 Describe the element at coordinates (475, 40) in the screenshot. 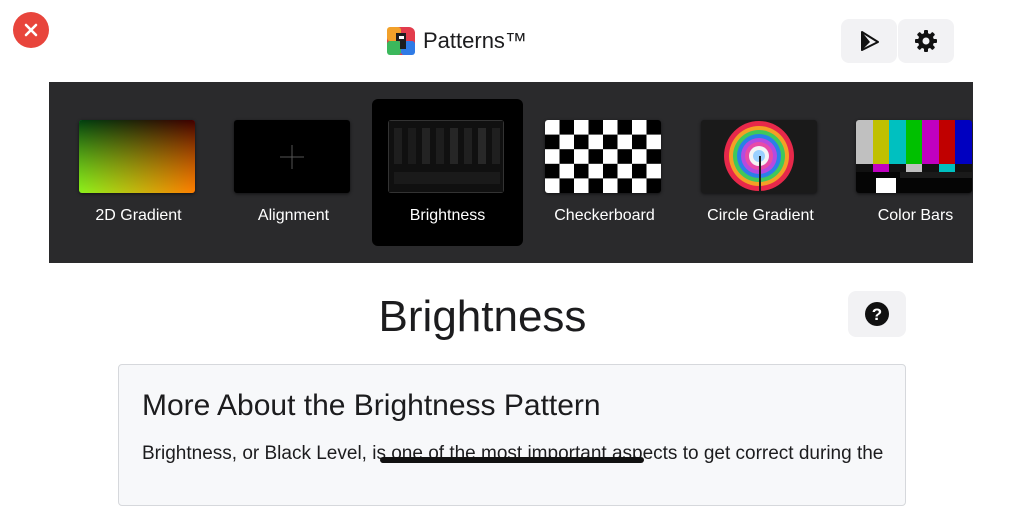

I see `app-title-text: Patterns™` at that location.